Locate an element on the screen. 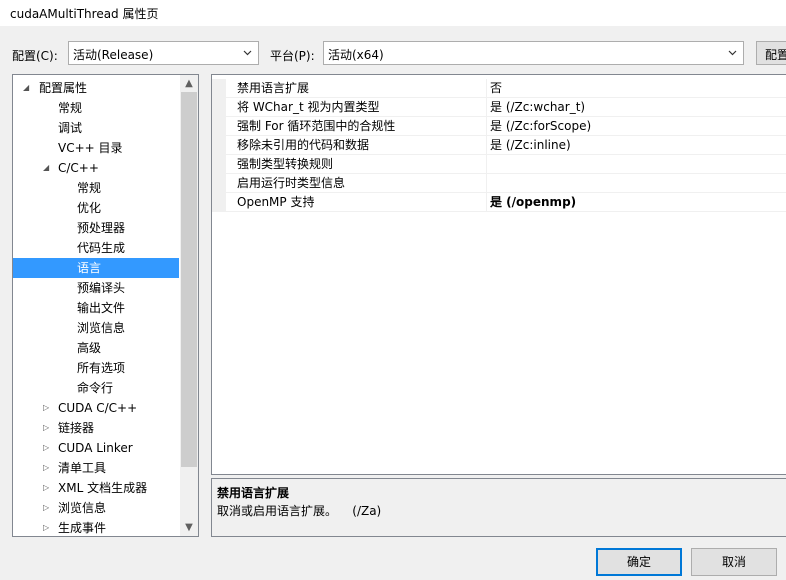  tree-item-cpp-general: 常规 is located at coordinates (96, 188).